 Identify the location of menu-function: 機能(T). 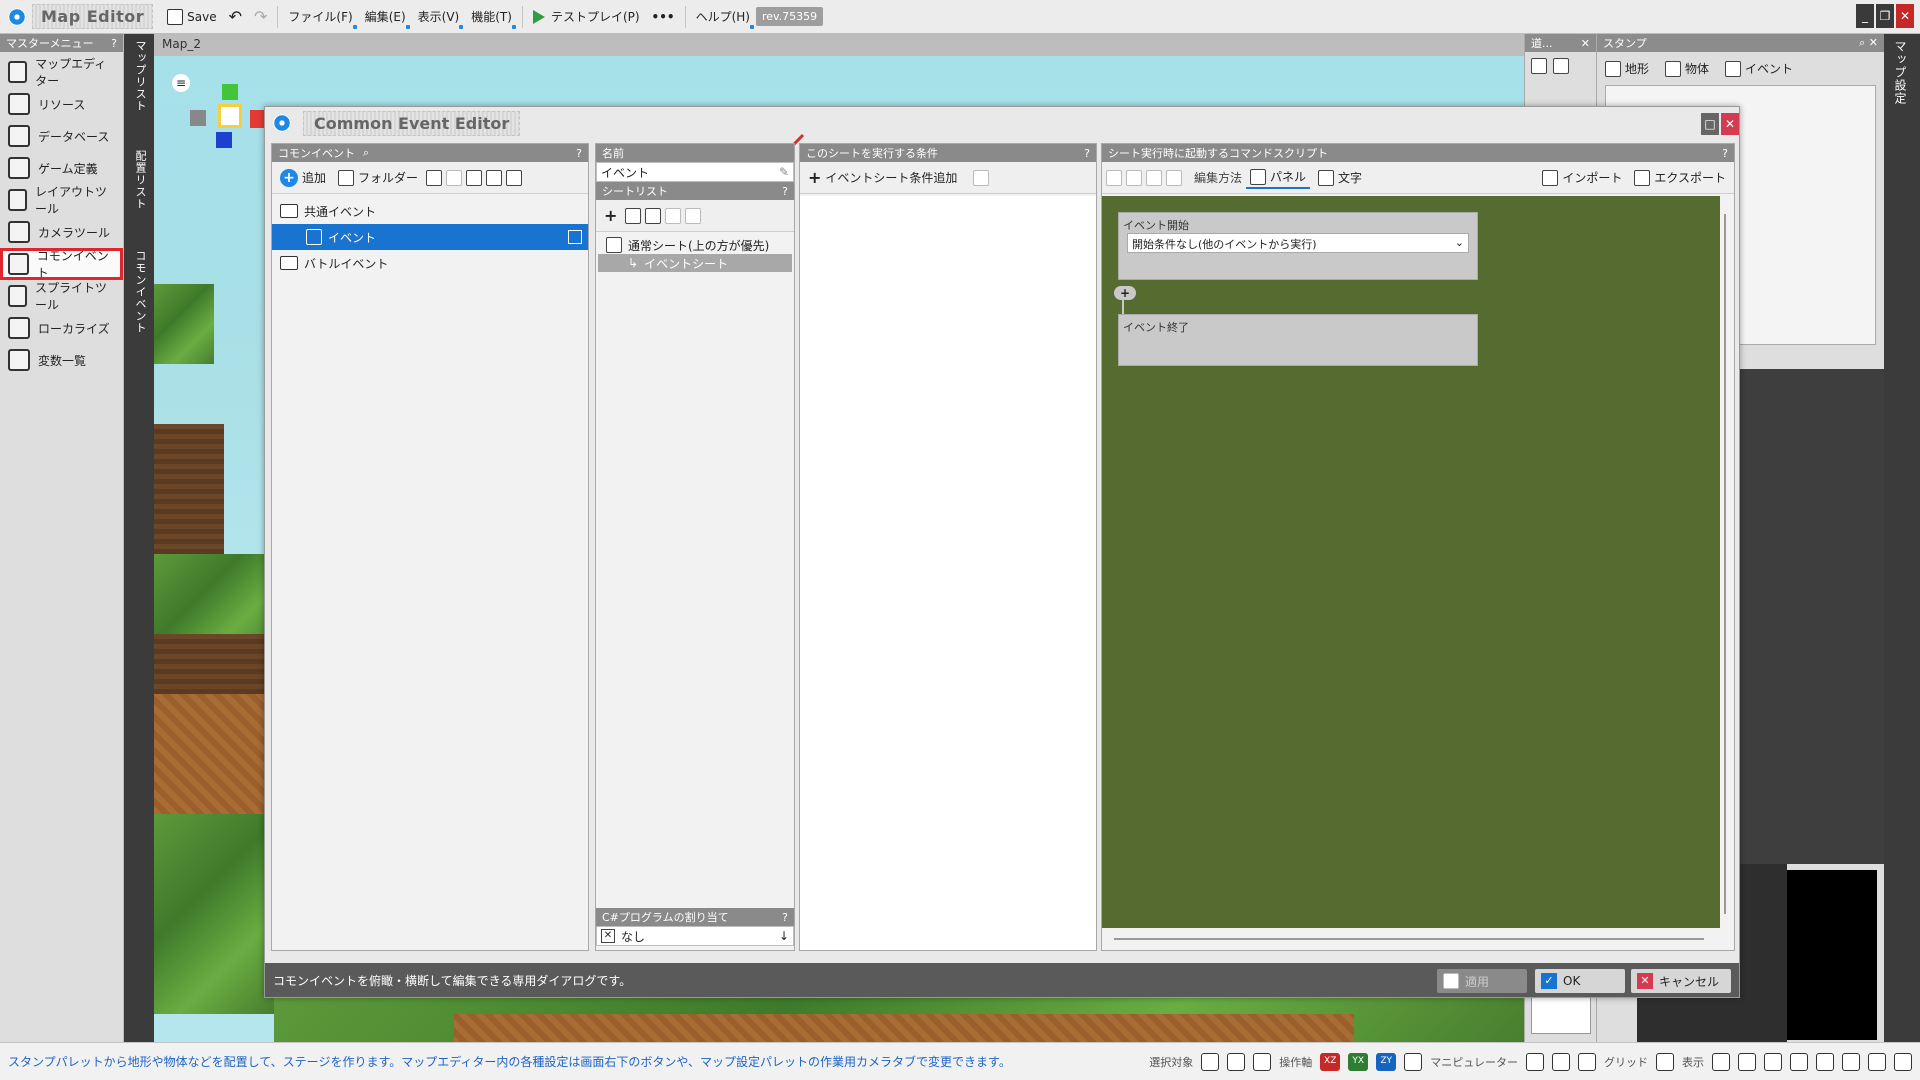
(491, 17).